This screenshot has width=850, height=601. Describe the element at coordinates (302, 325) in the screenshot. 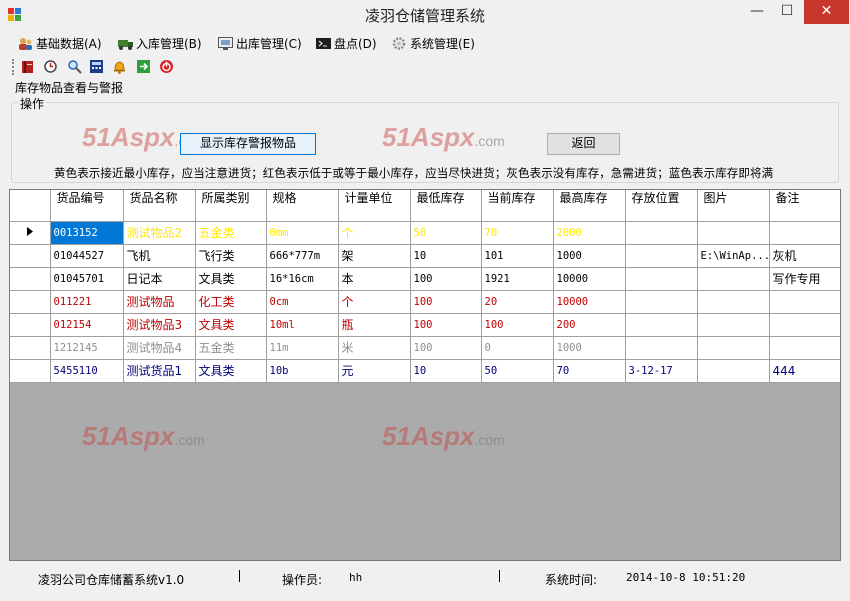

I see `table-cell: 10ml` at that location.